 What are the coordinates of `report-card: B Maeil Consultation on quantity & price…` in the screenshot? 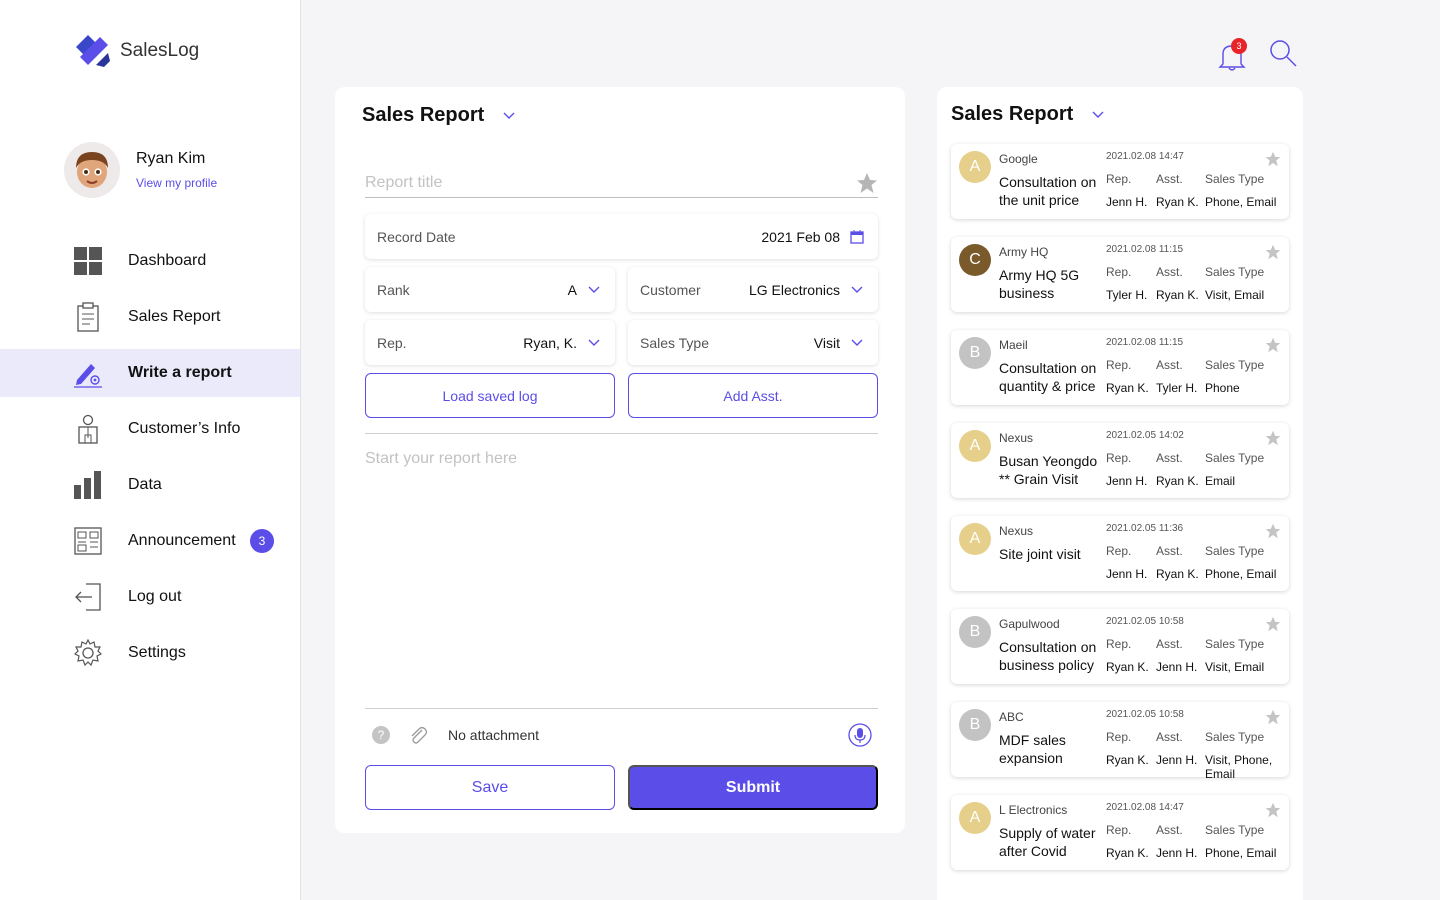 It's located at (1120, 367).